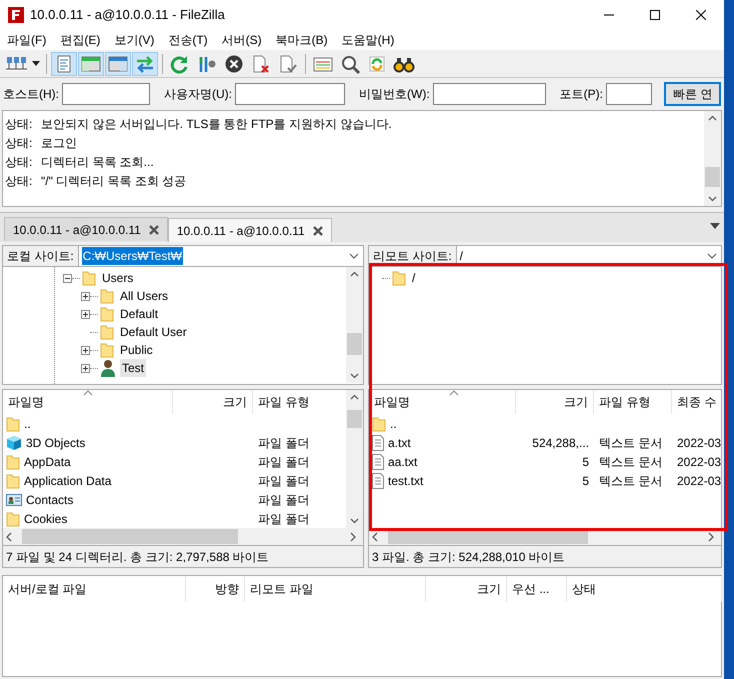 This screenshot has height=679, width=734. Describe the element at coordinates (301, 40) in the screenshot. I see `menu-item: 북마크(B)` at that location.